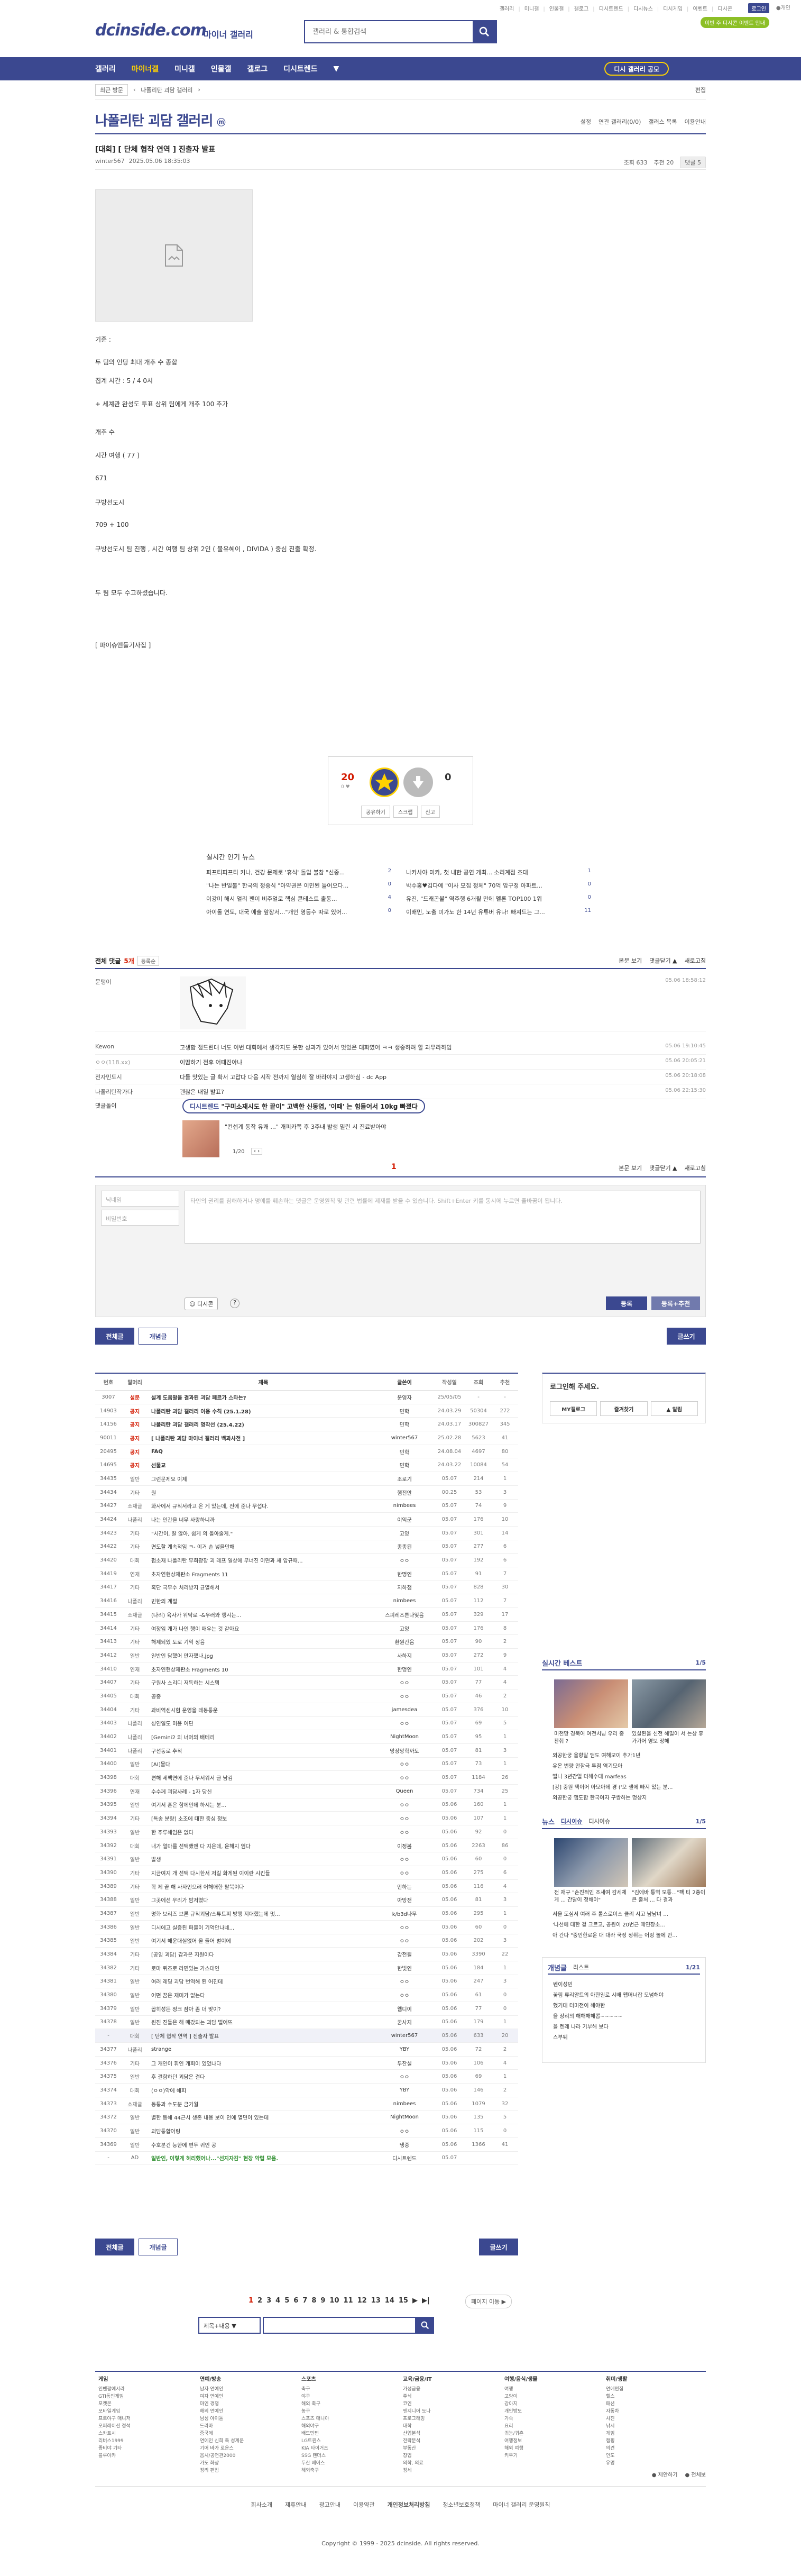  What do you see at coordinates (349, 2404) in the screenshot?
I see `footer-sitemap-link: 해외 축구` at bounding box center [349, 2404].